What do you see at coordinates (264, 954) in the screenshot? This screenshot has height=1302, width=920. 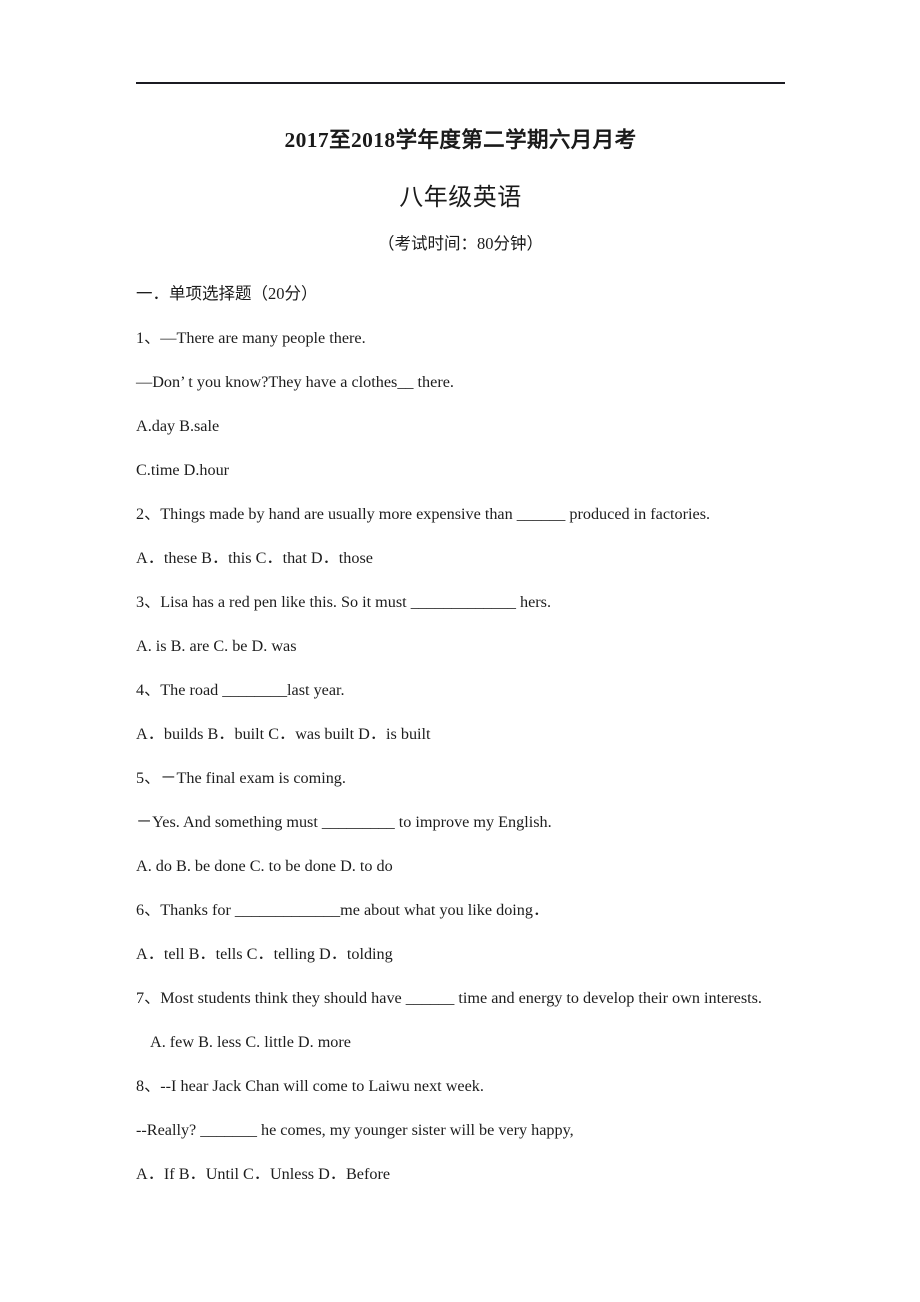 I see `question-6-options: A．tell B．tells C．telling D．tolding` at bounding box center [264, 954].